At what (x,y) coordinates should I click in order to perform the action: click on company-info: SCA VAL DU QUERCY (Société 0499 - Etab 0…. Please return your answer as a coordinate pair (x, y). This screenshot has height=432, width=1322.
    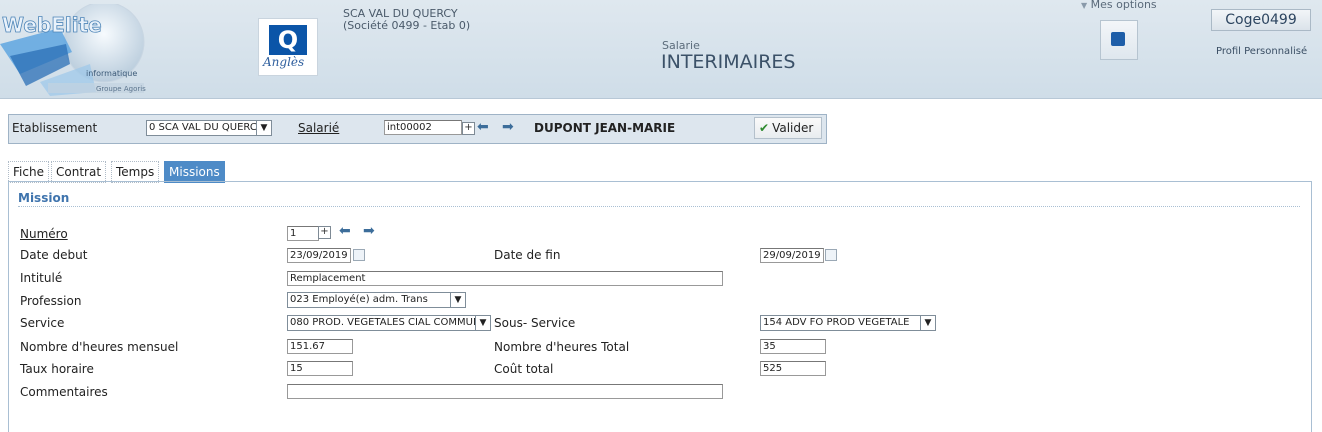
    Looking at the image, I should click on (406, 20).